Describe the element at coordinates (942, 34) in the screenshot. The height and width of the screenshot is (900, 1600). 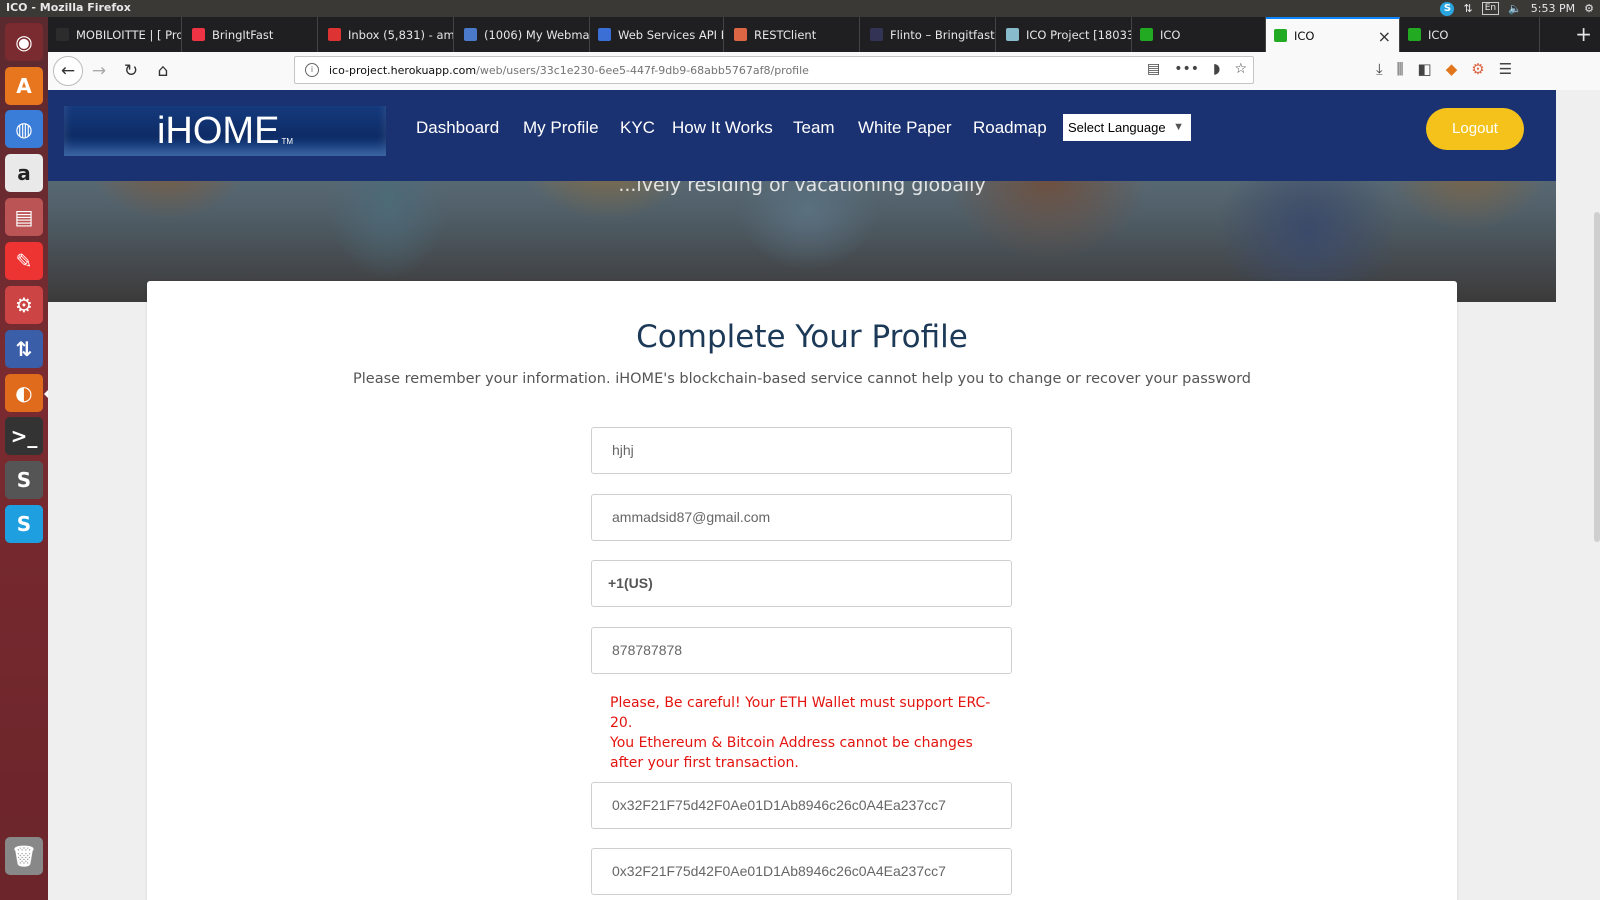
I see `tab-label: Flinto – Bringitfast` at that location.